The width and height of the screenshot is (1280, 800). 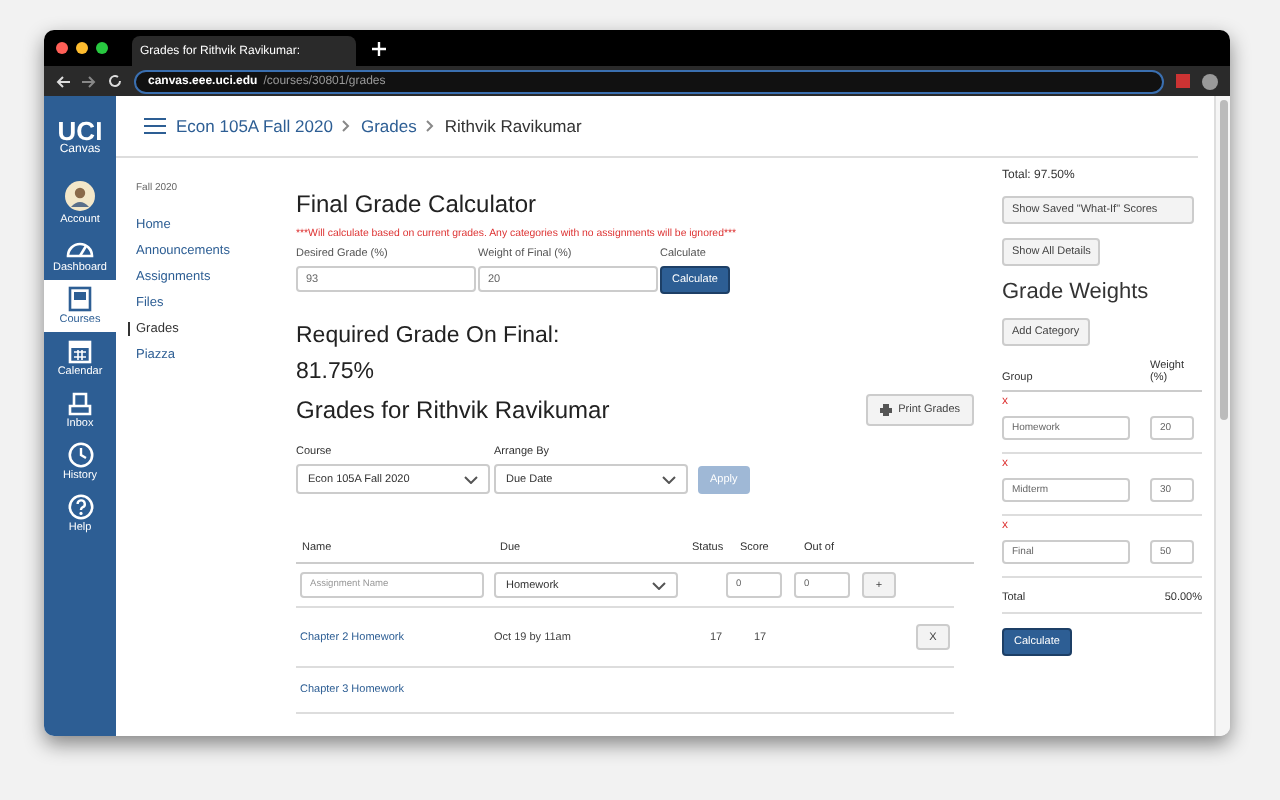 What do you see at coordinates (82, 48) in the screenshot?
I see `minimize-window-button` at bounding box center [82, 48].